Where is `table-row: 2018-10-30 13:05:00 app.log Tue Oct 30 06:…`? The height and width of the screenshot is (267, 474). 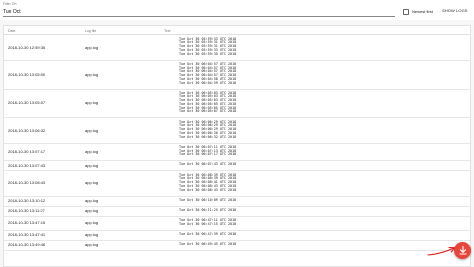 table-row: 2018-10-30 13:05:00 app.log Tue Oct 30 06:… is located at coordinates (237, 75).